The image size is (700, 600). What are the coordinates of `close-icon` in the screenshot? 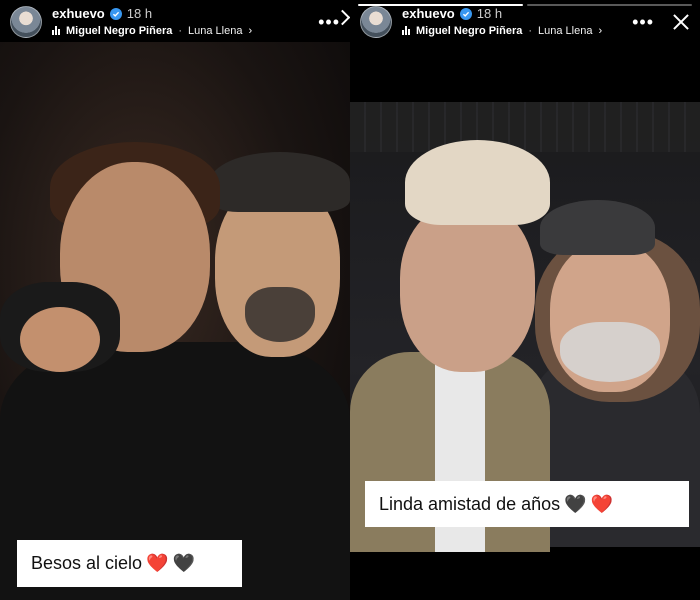 It's located at (681, 22).